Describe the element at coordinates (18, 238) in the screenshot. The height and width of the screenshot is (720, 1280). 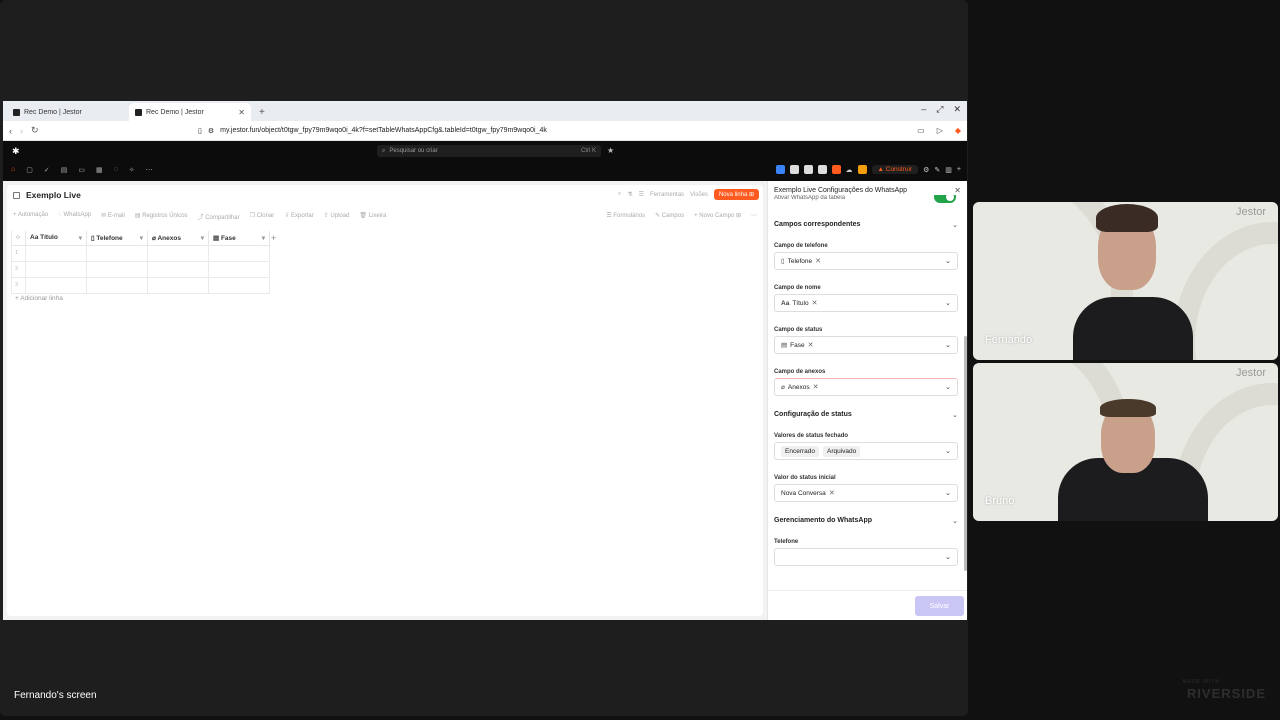
I see `select-all-checkbox: ○` at that location.